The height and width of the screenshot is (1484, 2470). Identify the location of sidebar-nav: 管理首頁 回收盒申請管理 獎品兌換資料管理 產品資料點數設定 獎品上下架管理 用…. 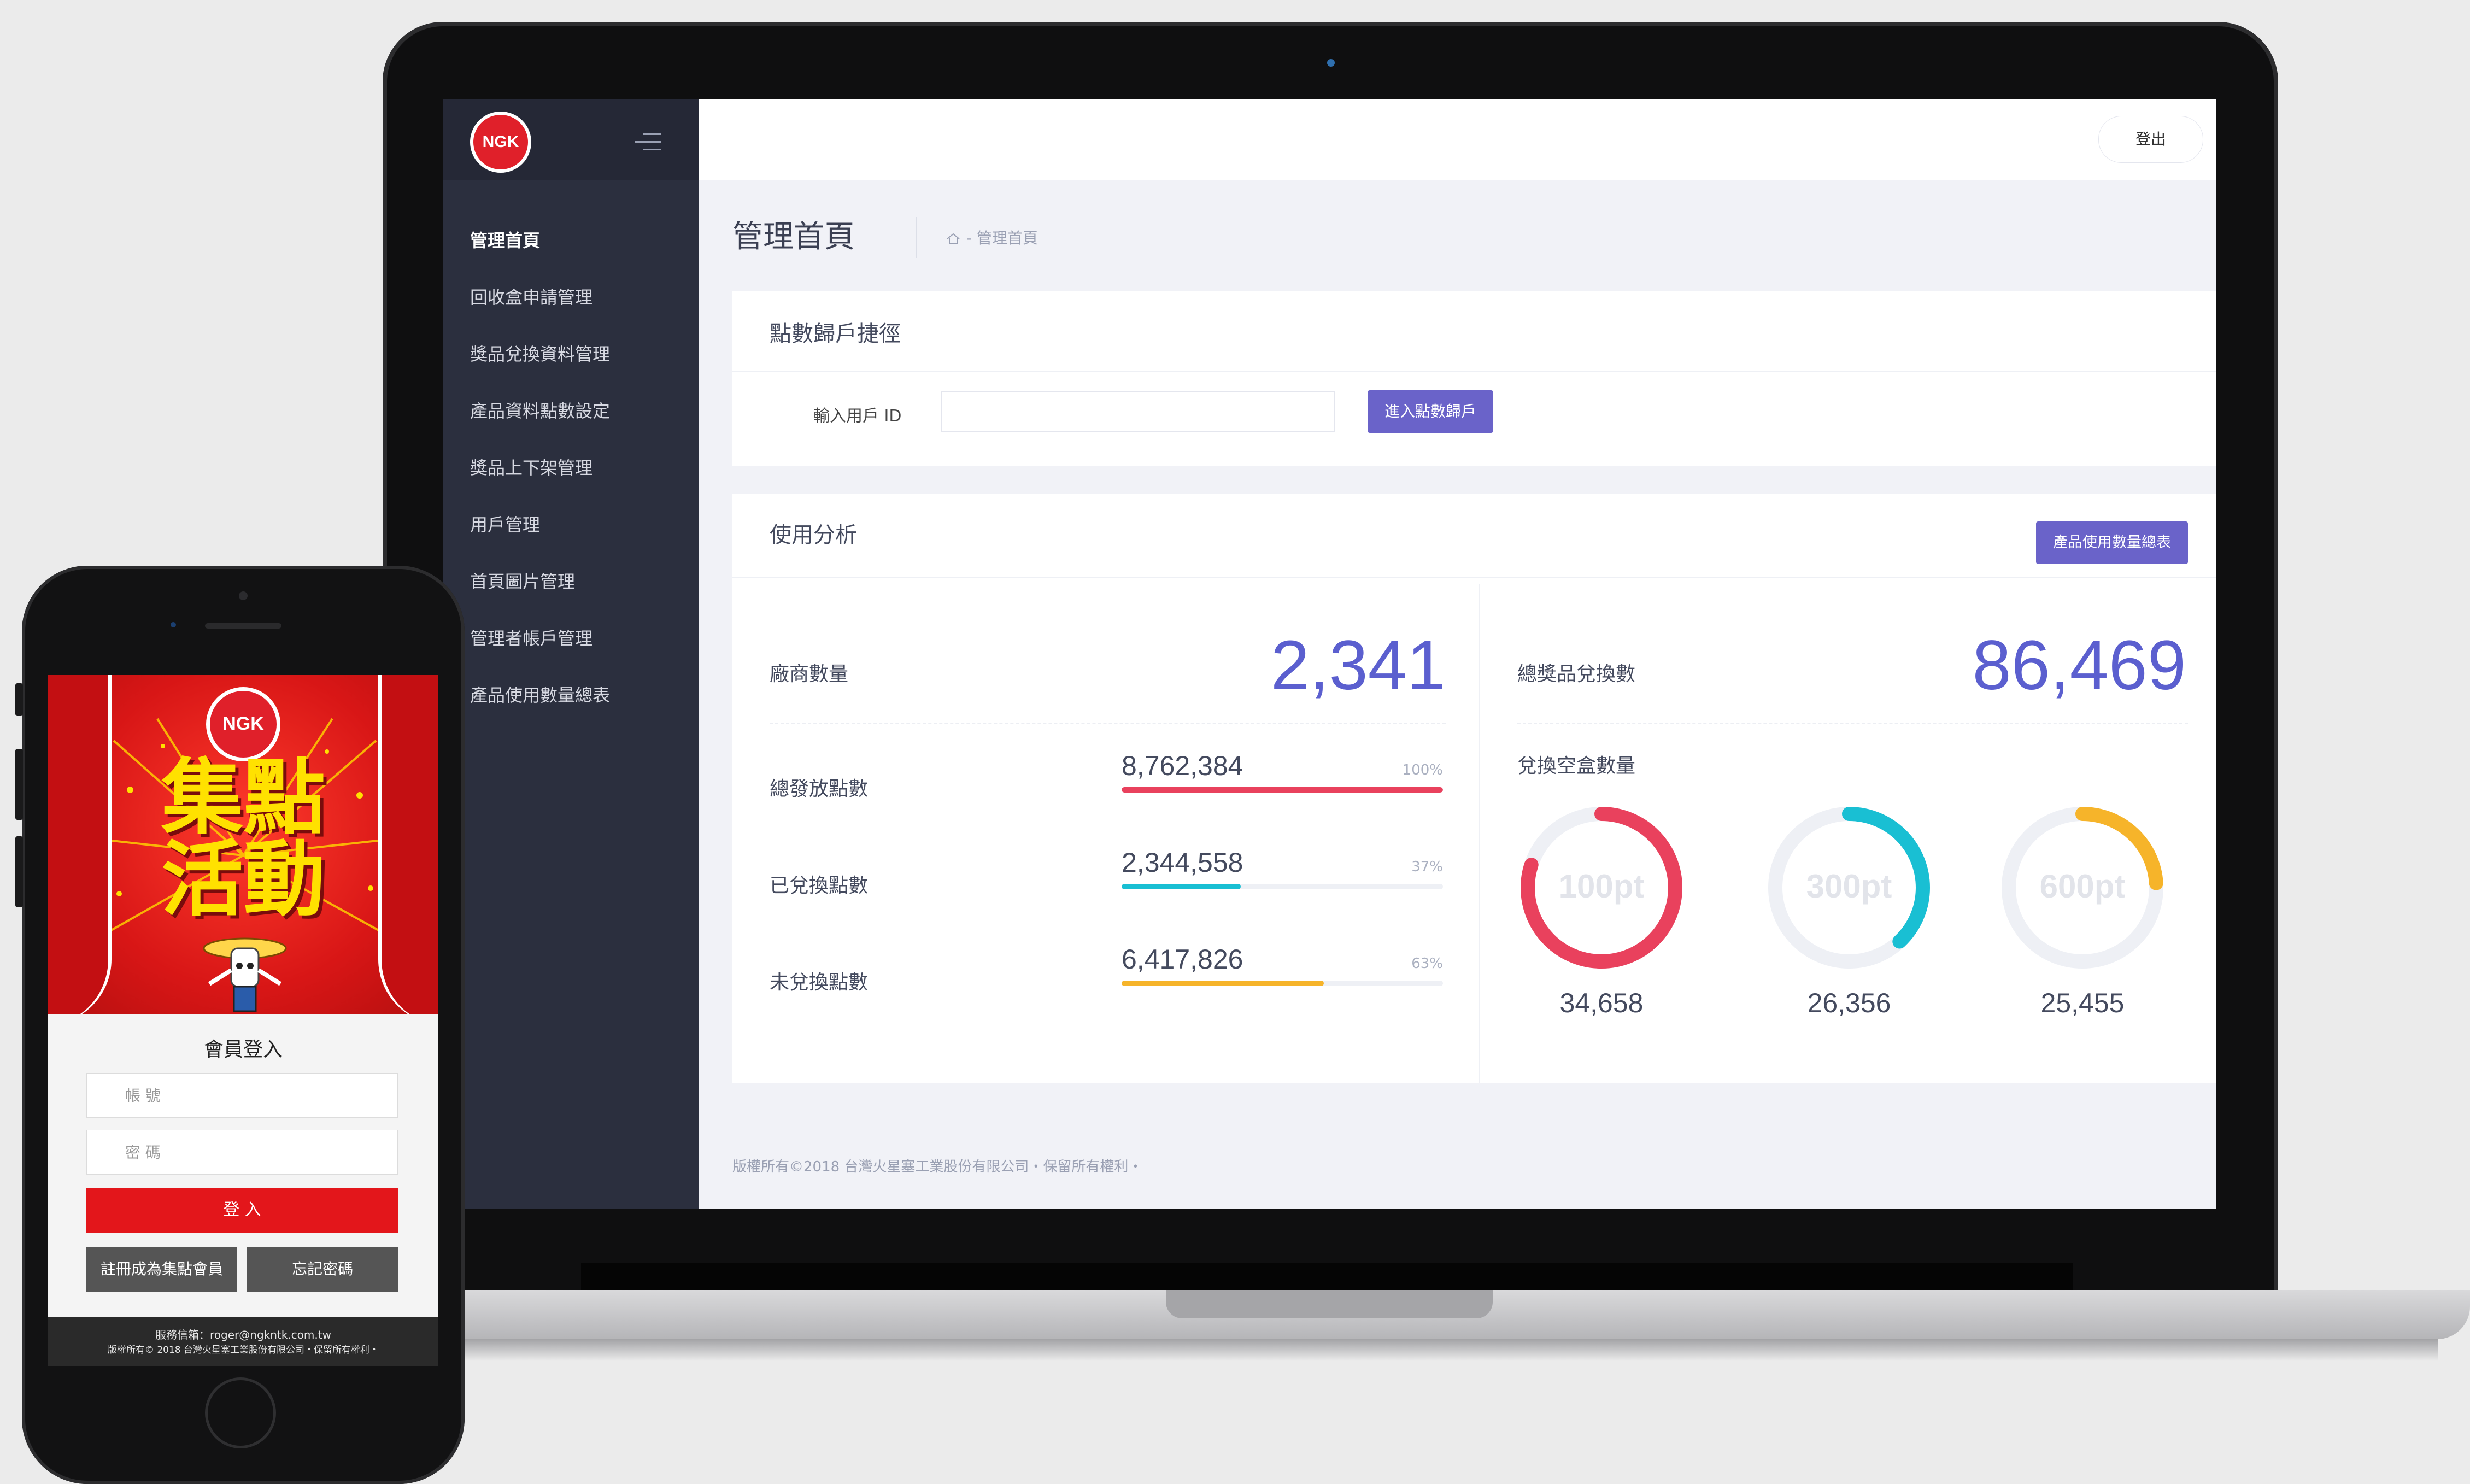
(580, 485).